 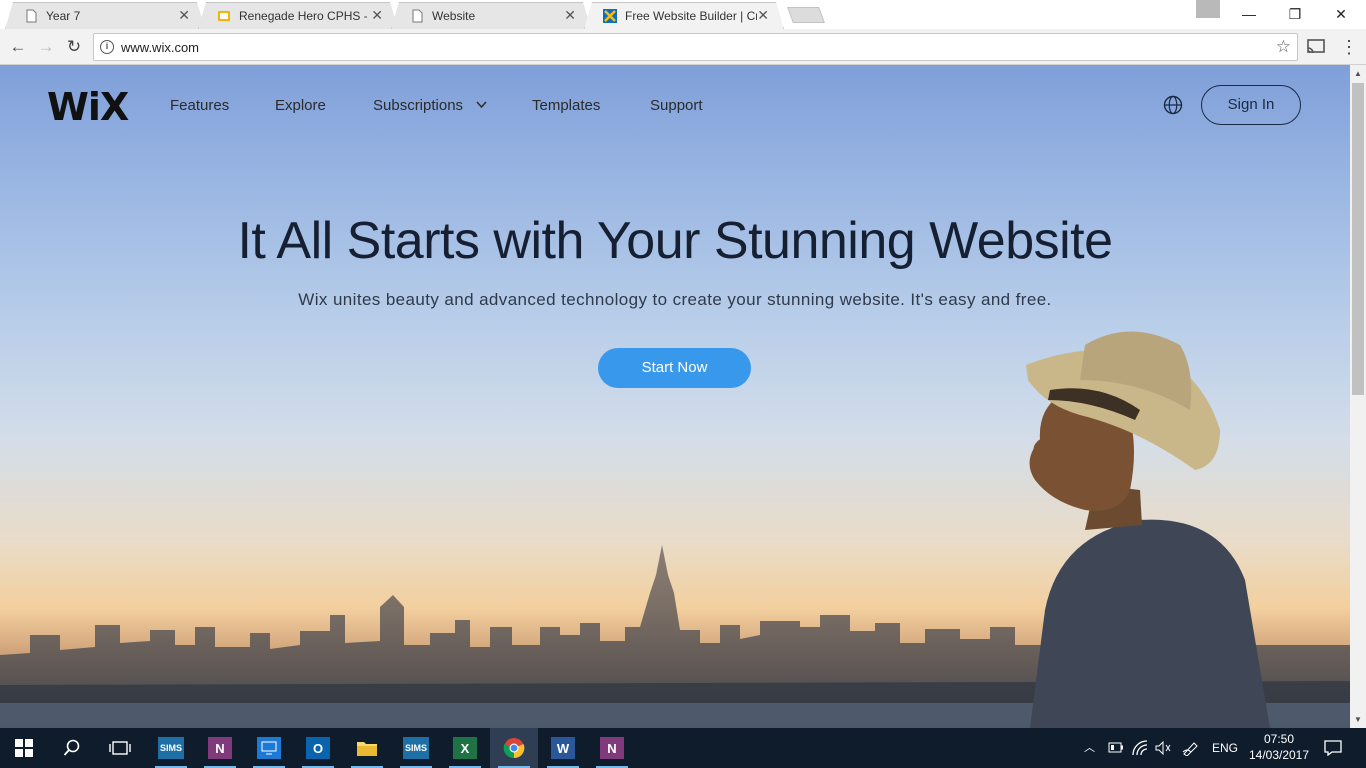 What do you see at coordinates (514, 748) in the screenshot?
I see `chrome-icon` at bounding box center [514, 748].